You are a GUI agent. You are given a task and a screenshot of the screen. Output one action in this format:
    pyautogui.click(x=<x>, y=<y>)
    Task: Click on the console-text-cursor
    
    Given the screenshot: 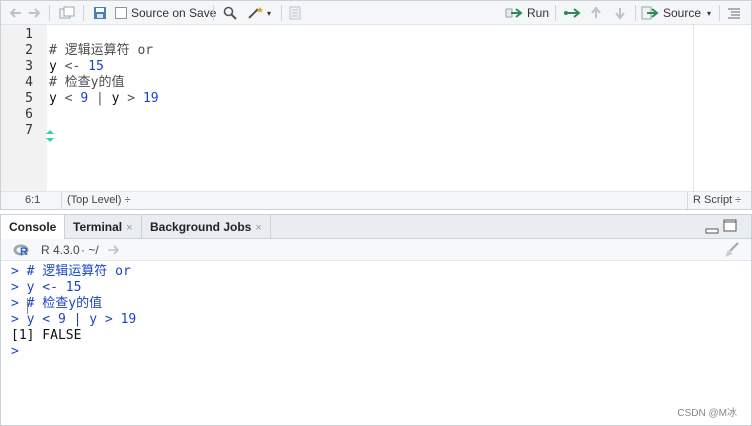 What is the action you would take?
    pyautogui.click(x=27, y=306)
    